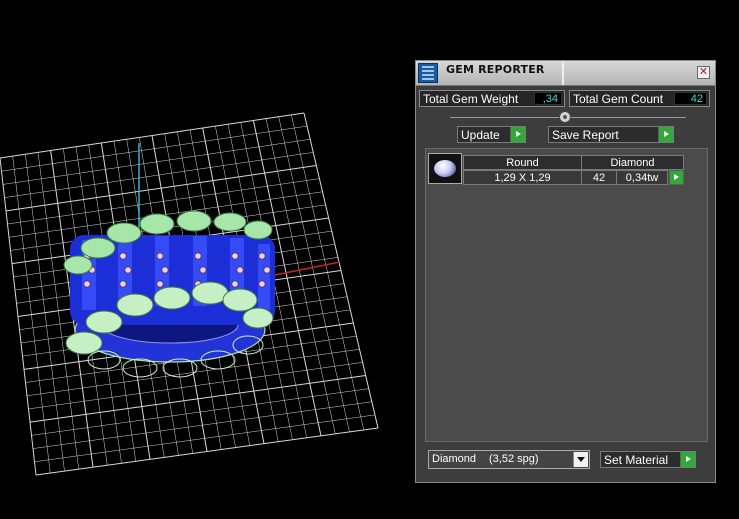 The width and height of the screenshot is (739, 519). I want to click on gem-reporter-logo-icon, so click(428, 73).